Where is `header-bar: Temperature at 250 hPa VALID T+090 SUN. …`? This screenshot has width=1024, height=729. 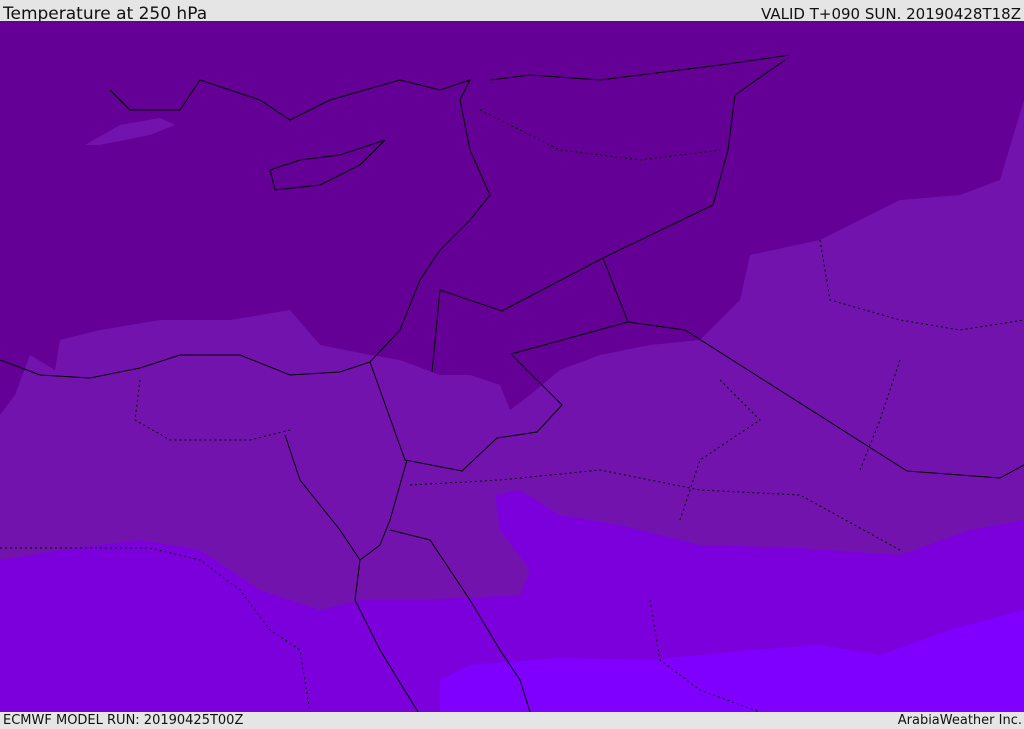
header-bar: Temperature at 250 hPa VALID T+090 SUN. … is located at coordinates (512, 12).